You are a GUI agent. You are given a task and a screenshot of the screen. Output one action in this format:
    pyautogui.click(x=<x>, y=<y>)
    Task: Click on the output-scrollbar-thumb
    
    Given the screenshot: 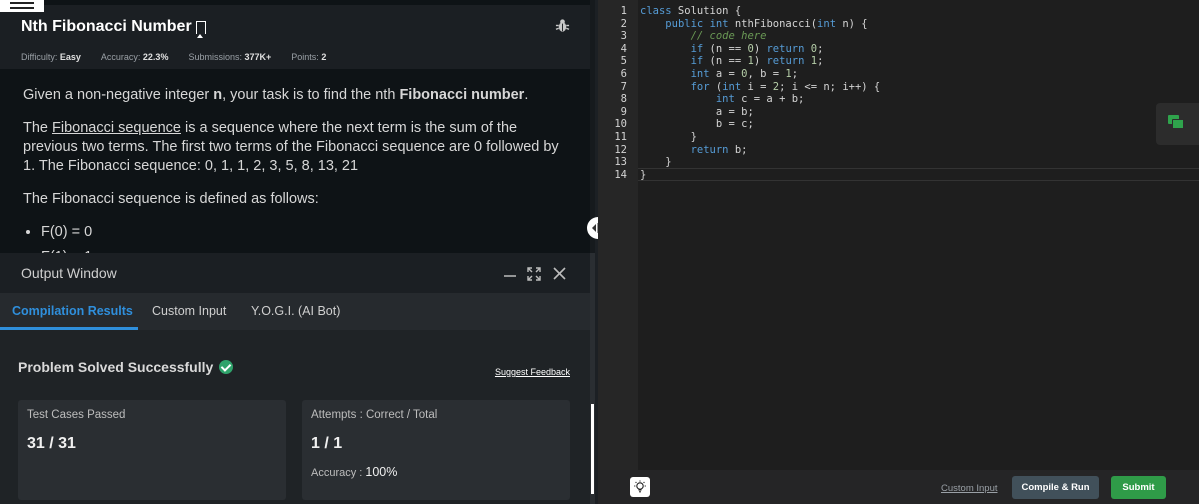 What is the action you would take?
    pyautogui.click(x=592, y=449)
    